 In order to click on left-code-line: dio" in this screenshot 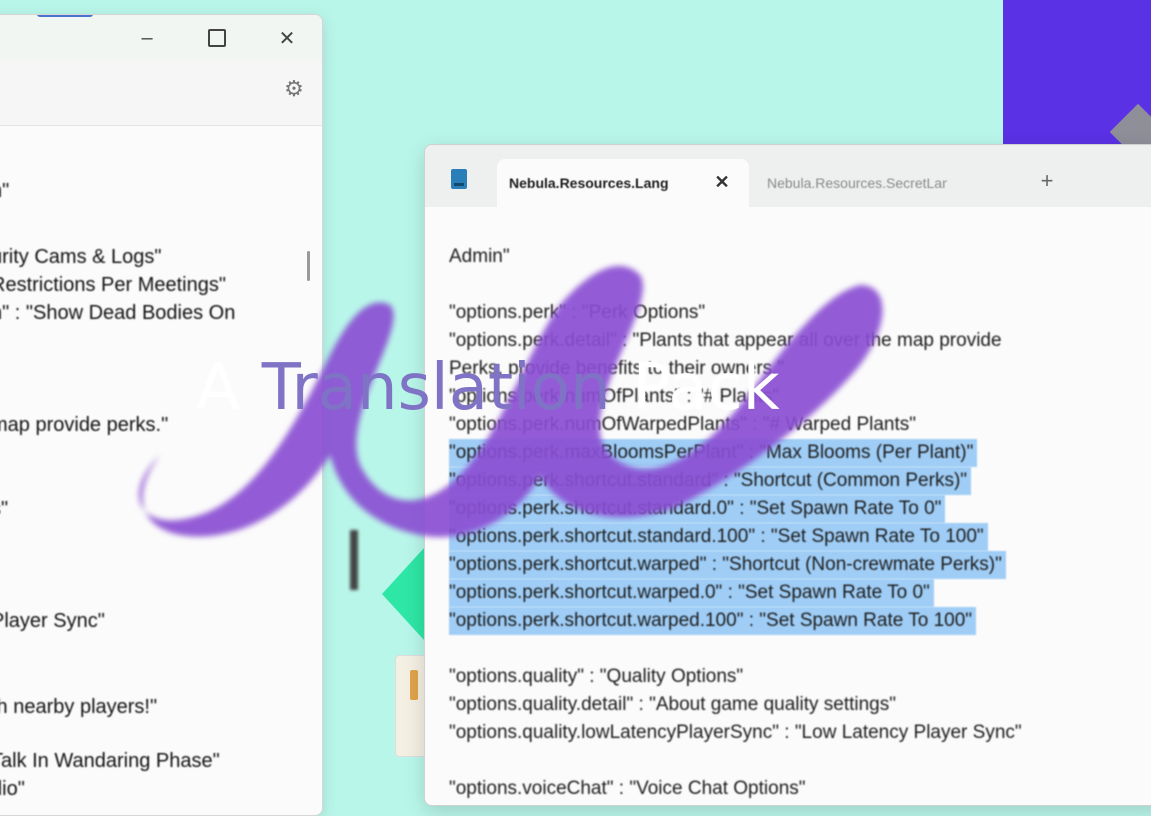, I will do `click(12, 789)`.